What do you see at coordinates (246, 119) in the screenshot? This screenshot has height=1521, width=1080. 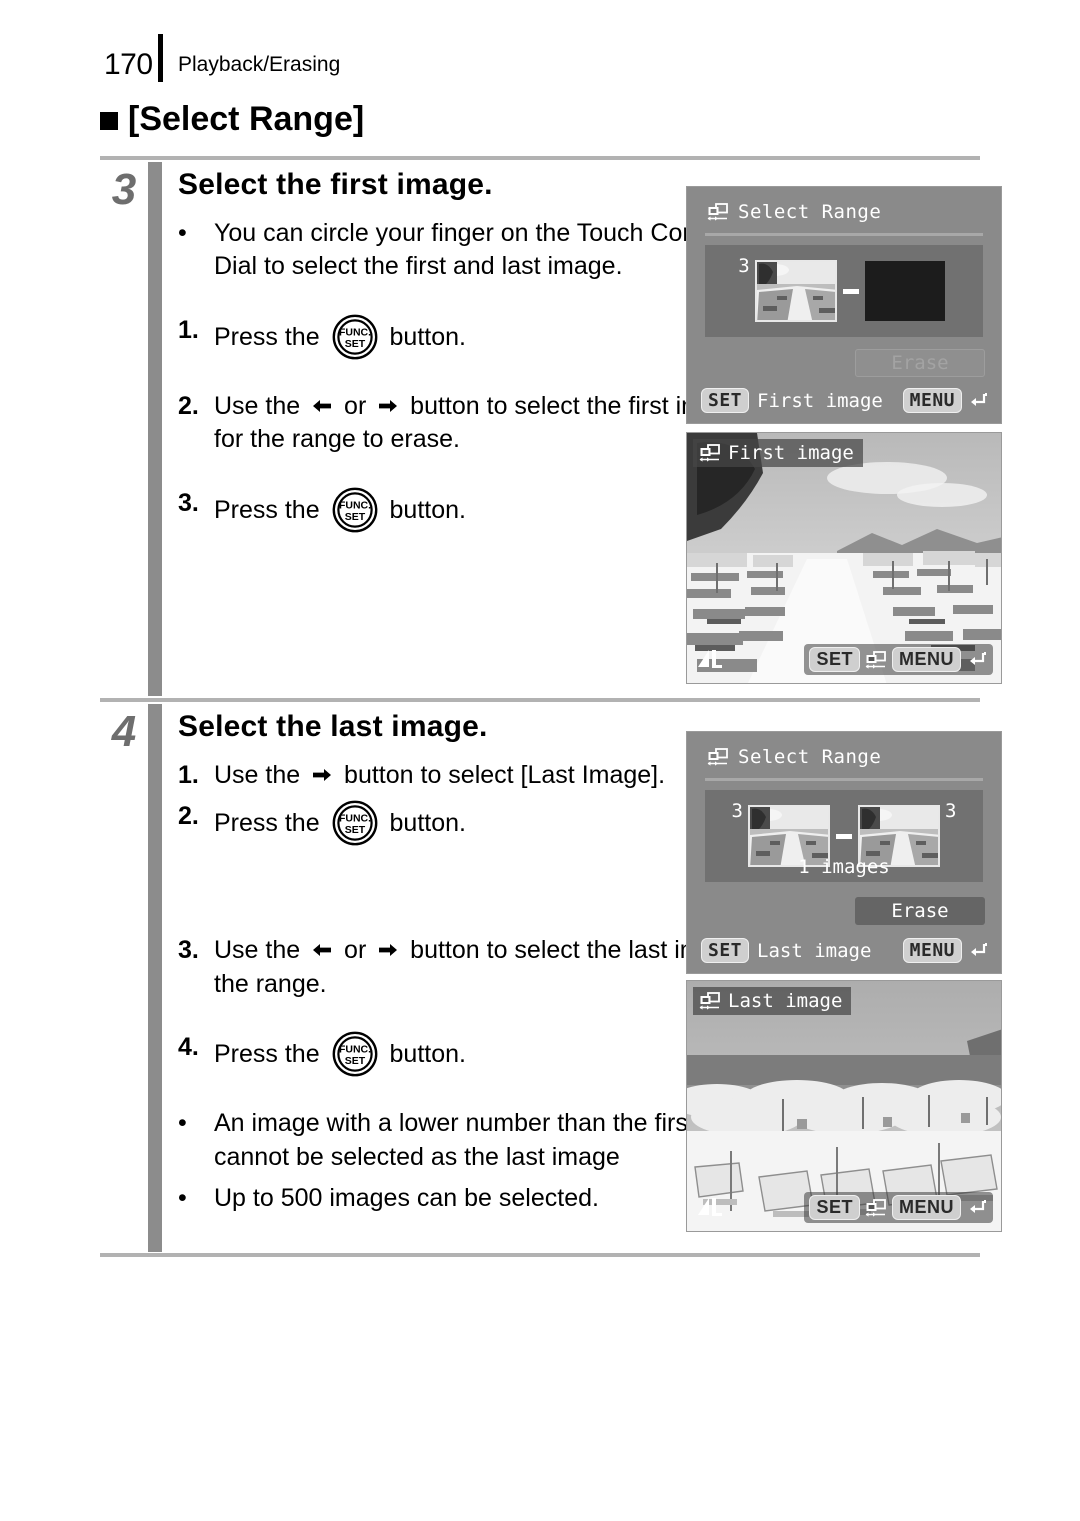 I see `page-title-text: [Select Range]` at bounding box center [246, 119].